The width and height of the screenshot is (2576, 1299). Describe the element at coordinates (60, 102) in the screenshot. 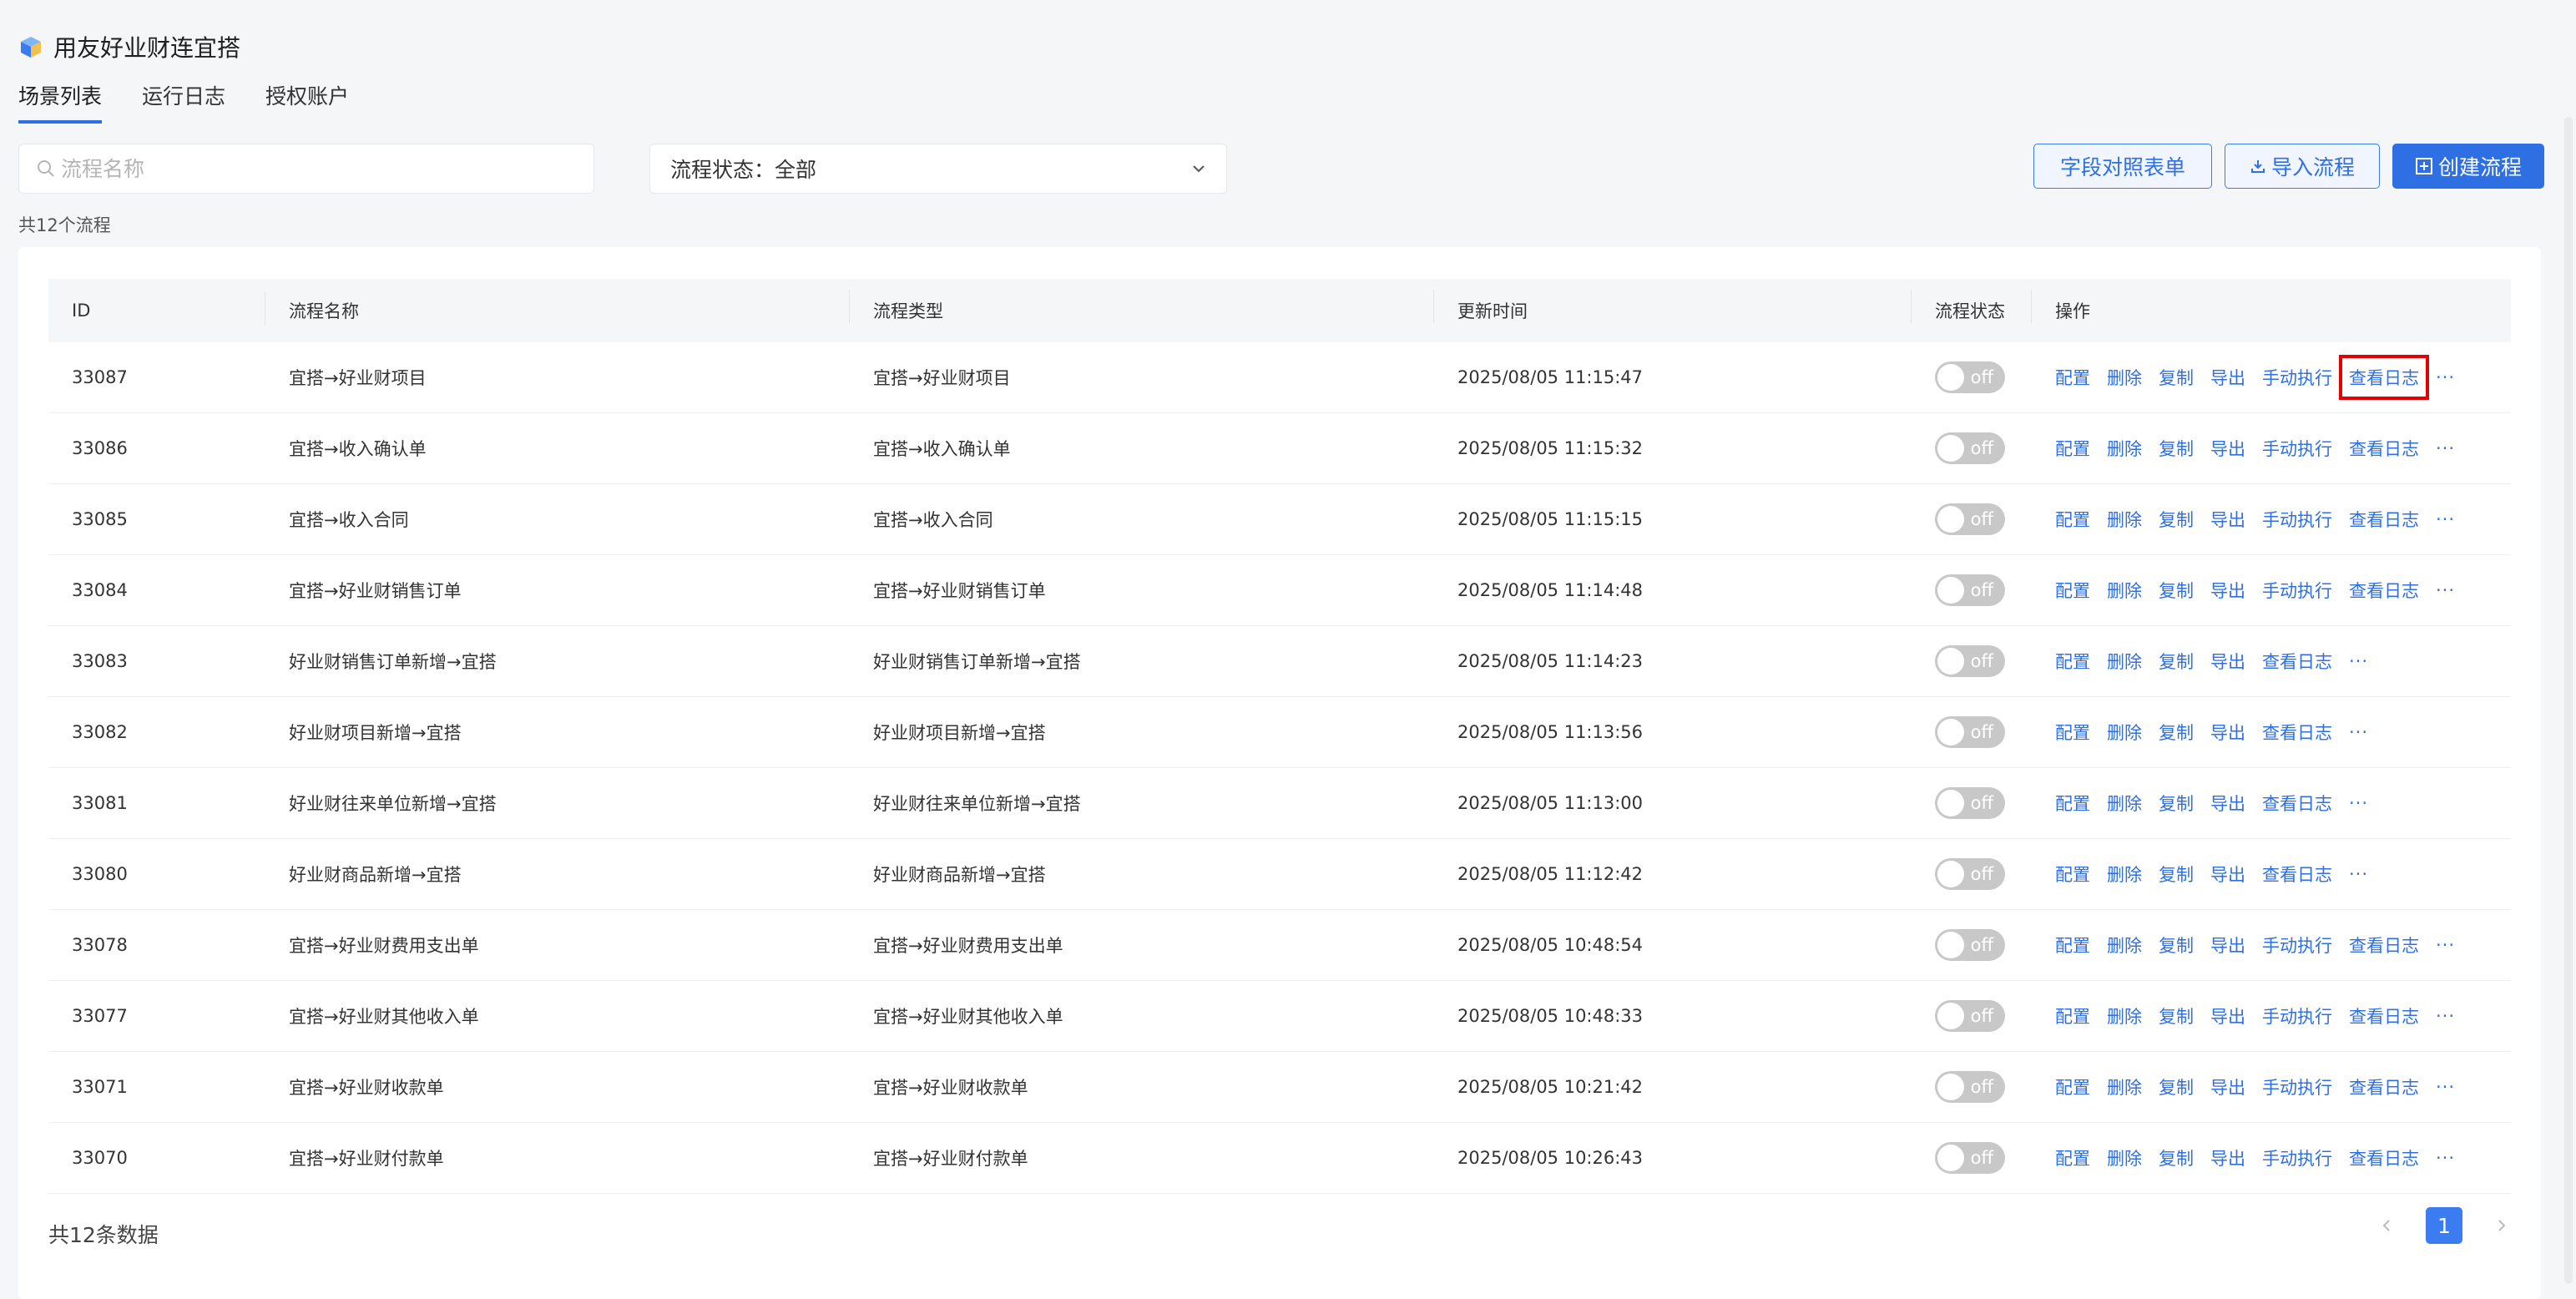

I see `tab-scene-list: 场景列表` at that location.